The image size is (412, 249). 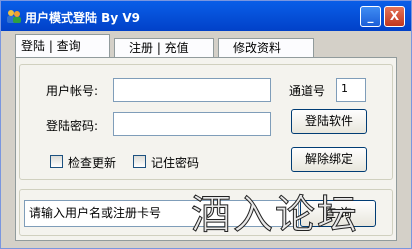 I want to click on tab-register-recharge: 注册 | 充值, so click(x=164, y=48).